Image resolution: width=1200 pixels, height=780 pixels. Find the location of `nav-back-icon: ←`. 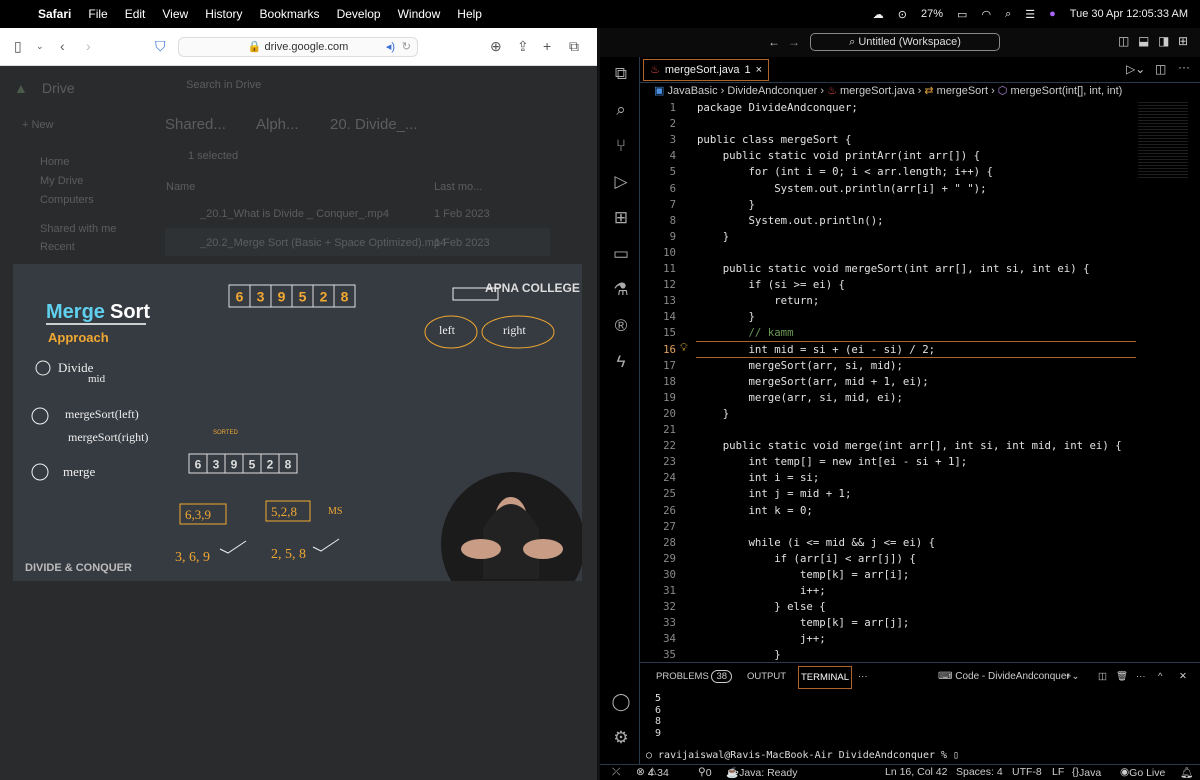

nav-back-icon: ← is located at coordinates (774, 42).